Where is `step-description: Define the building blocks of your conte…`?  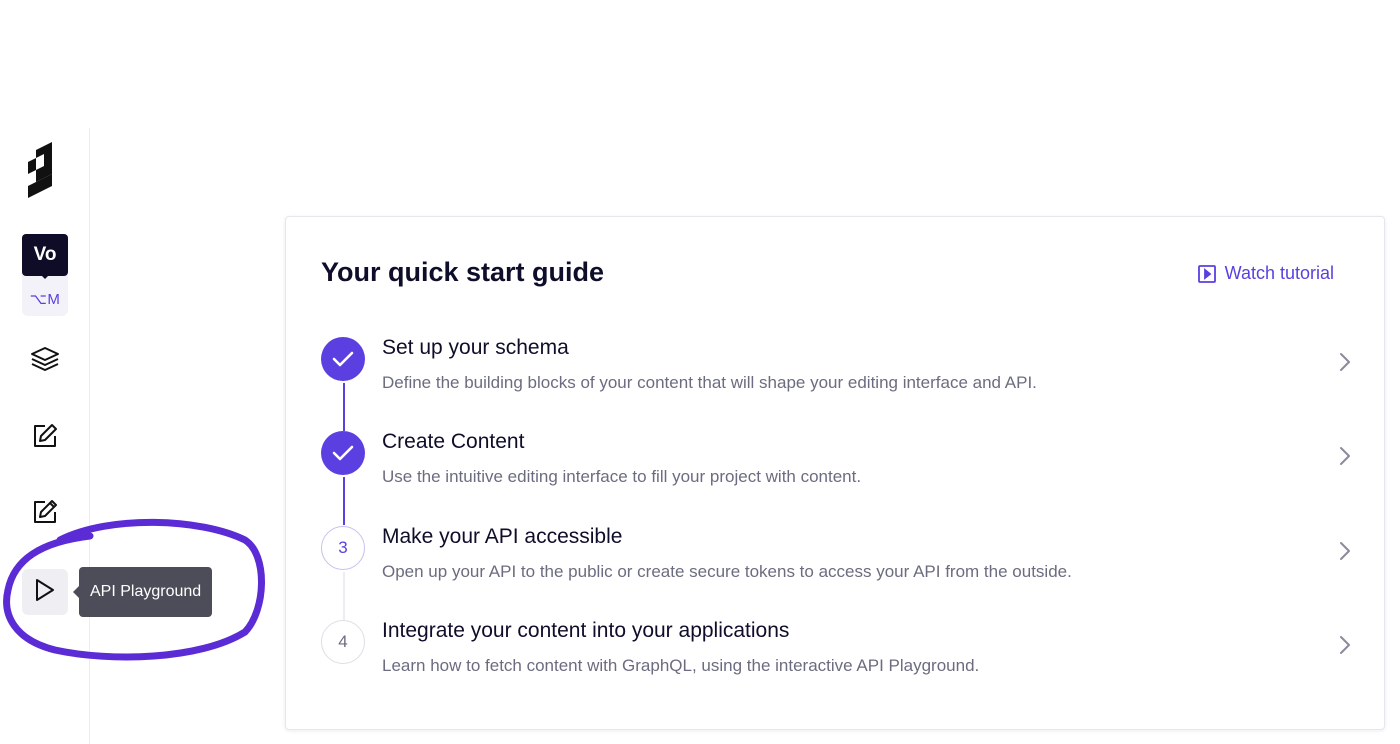 step-description: Define the building blocks of your conte… is located at coordinates (709, 382).